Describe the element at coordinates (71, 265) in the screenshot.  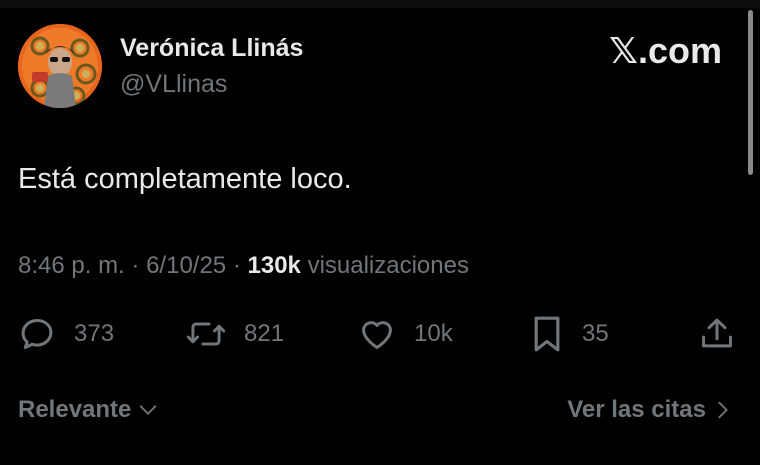
I see `tweet-time: 8:46 p. m.` at that location.